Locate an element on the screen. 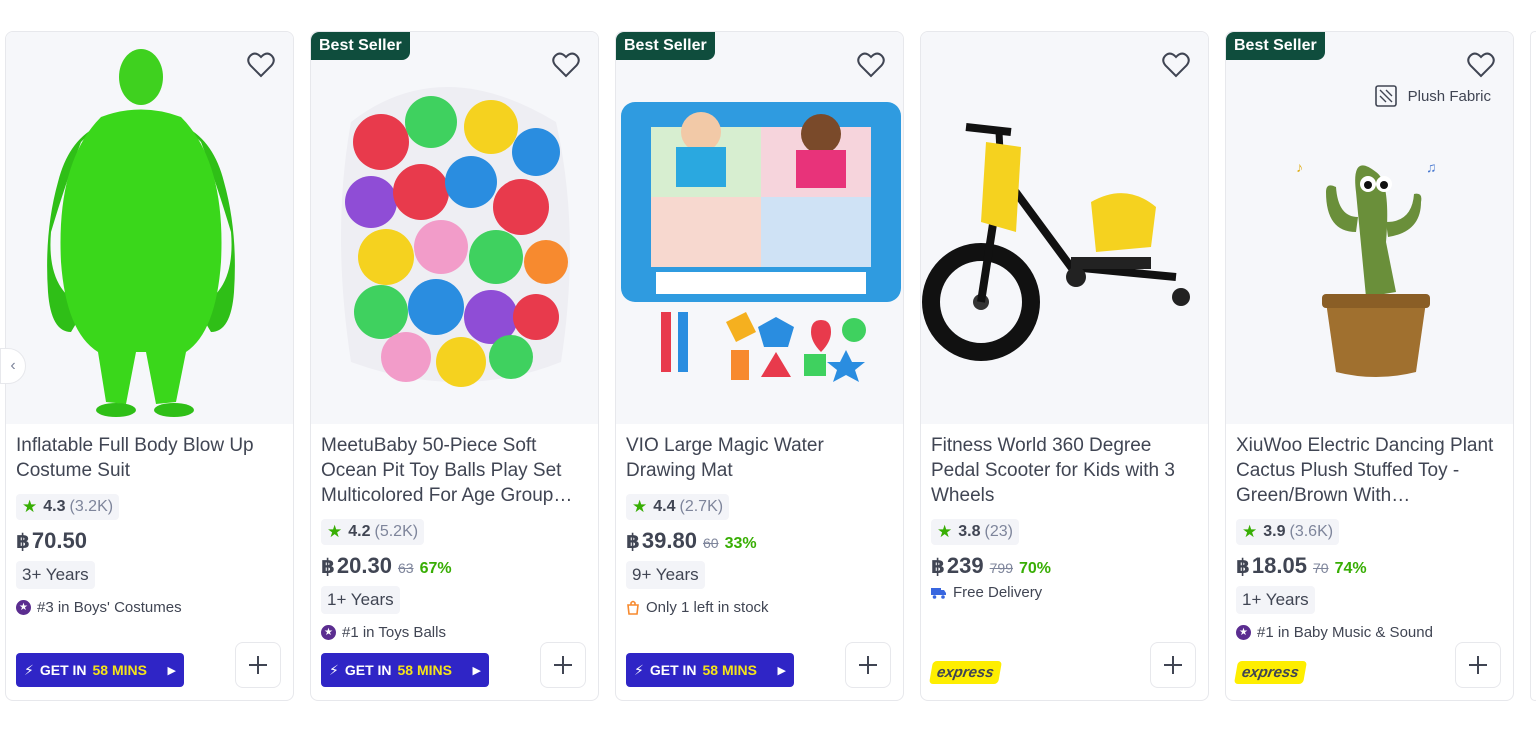  best-seller-badge: Best Seller is located at coordinates (1275, 46).